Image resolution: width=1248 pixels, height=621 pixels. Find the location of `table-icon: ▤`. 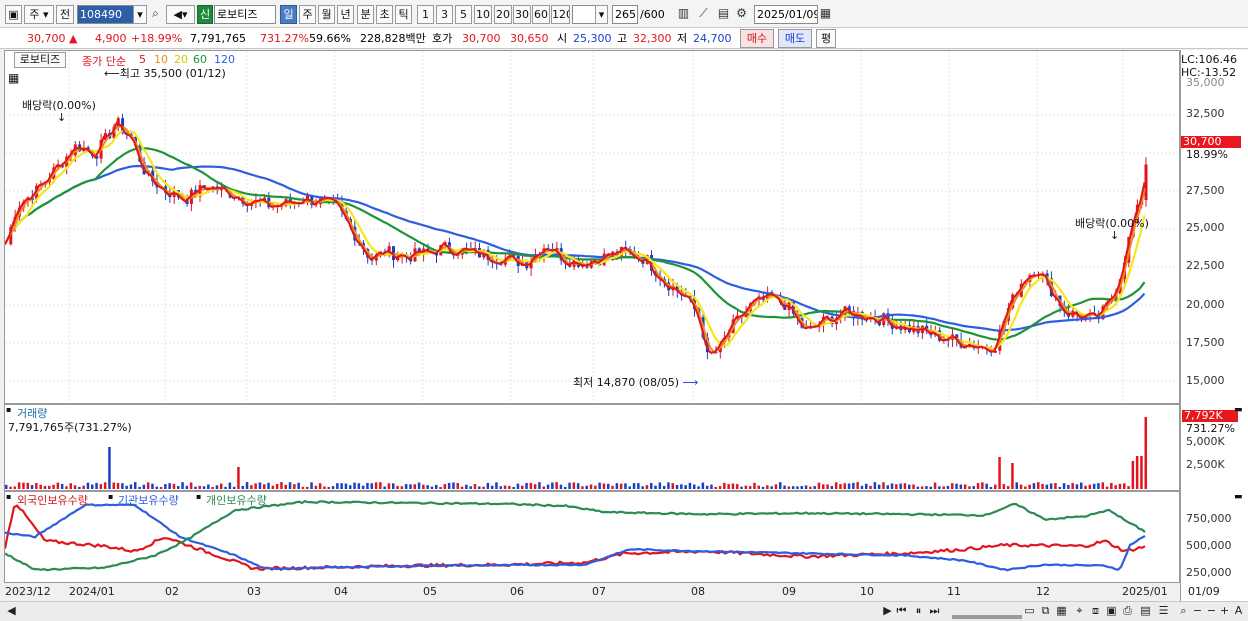

table-icon: ▤ is located at coordinates (1145, 611).